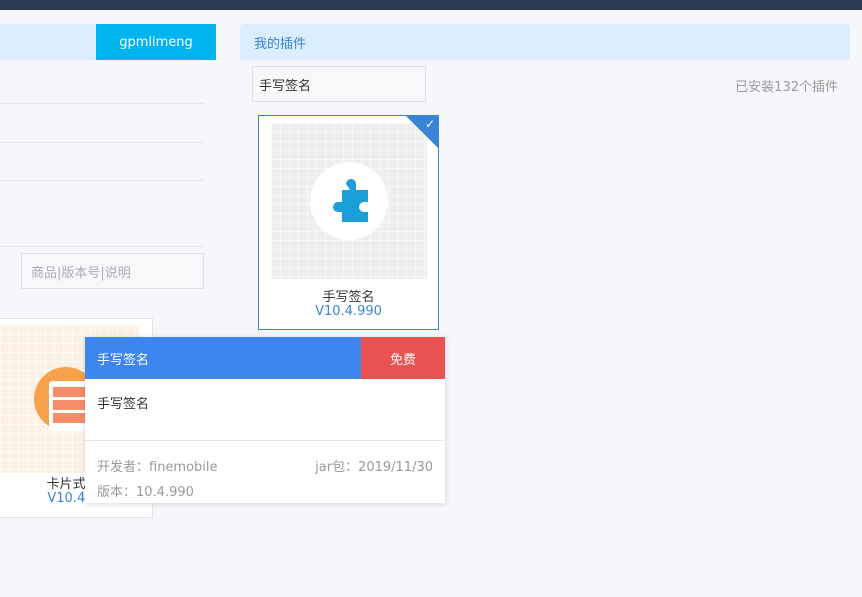  I want to click on user-button: gpmlimeng, so click(156, 42).